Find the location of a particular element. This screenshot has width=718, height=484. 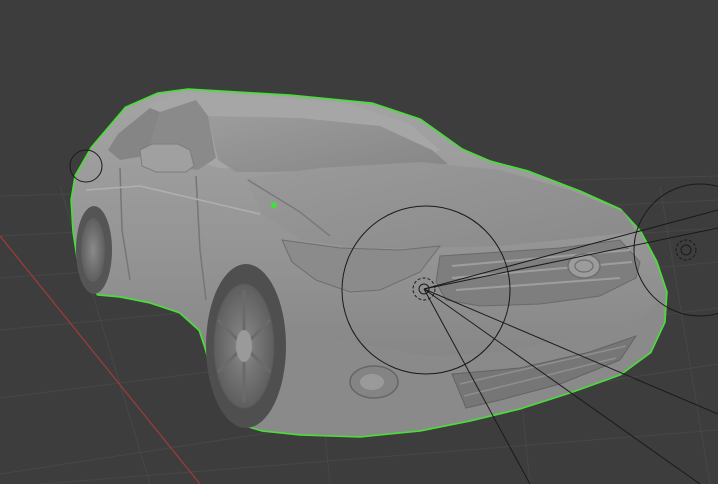

toyota-badge-icon is located at coordinates (584, 266).